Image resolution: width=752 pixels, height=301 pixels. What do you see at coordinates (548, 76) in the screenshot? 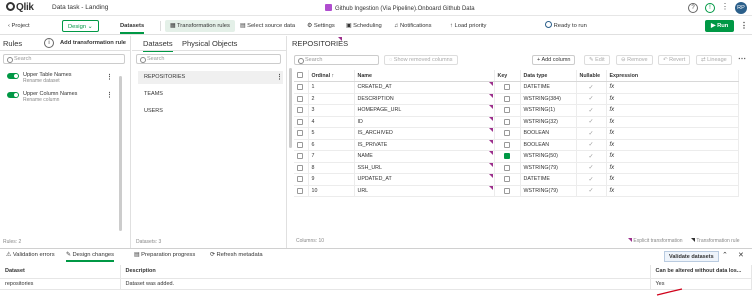
I see `column-header-data-type: Data type` at bounding box center [548, 76].